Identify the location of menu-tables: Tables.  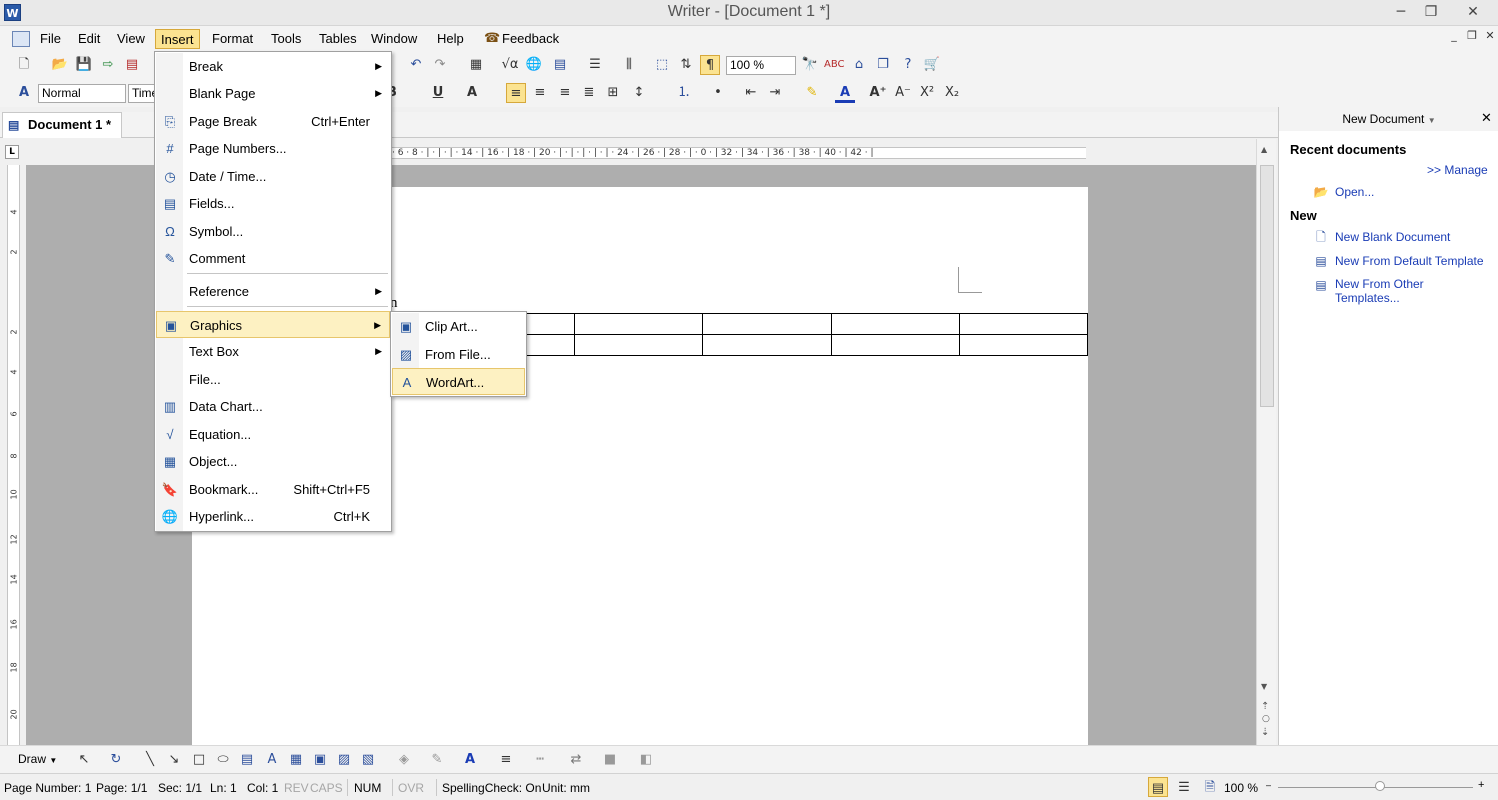
(338, 39).